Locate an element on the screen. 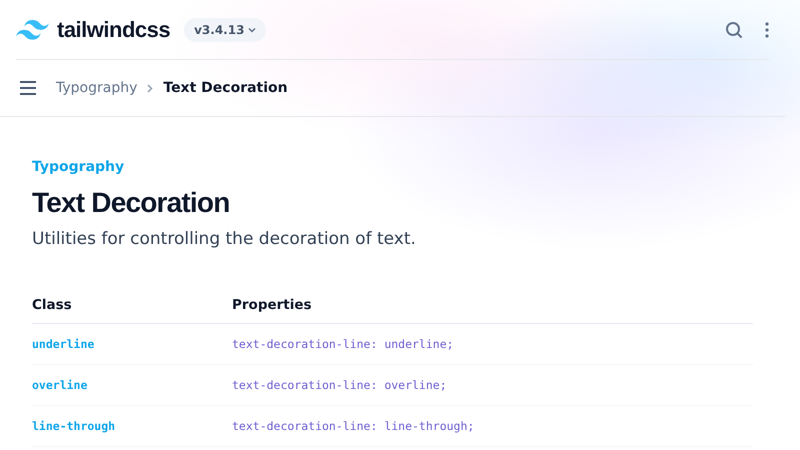 Image resolution: width=800 pixels, height=450 pixels. wave-icon is located at coordinates (32, 30).